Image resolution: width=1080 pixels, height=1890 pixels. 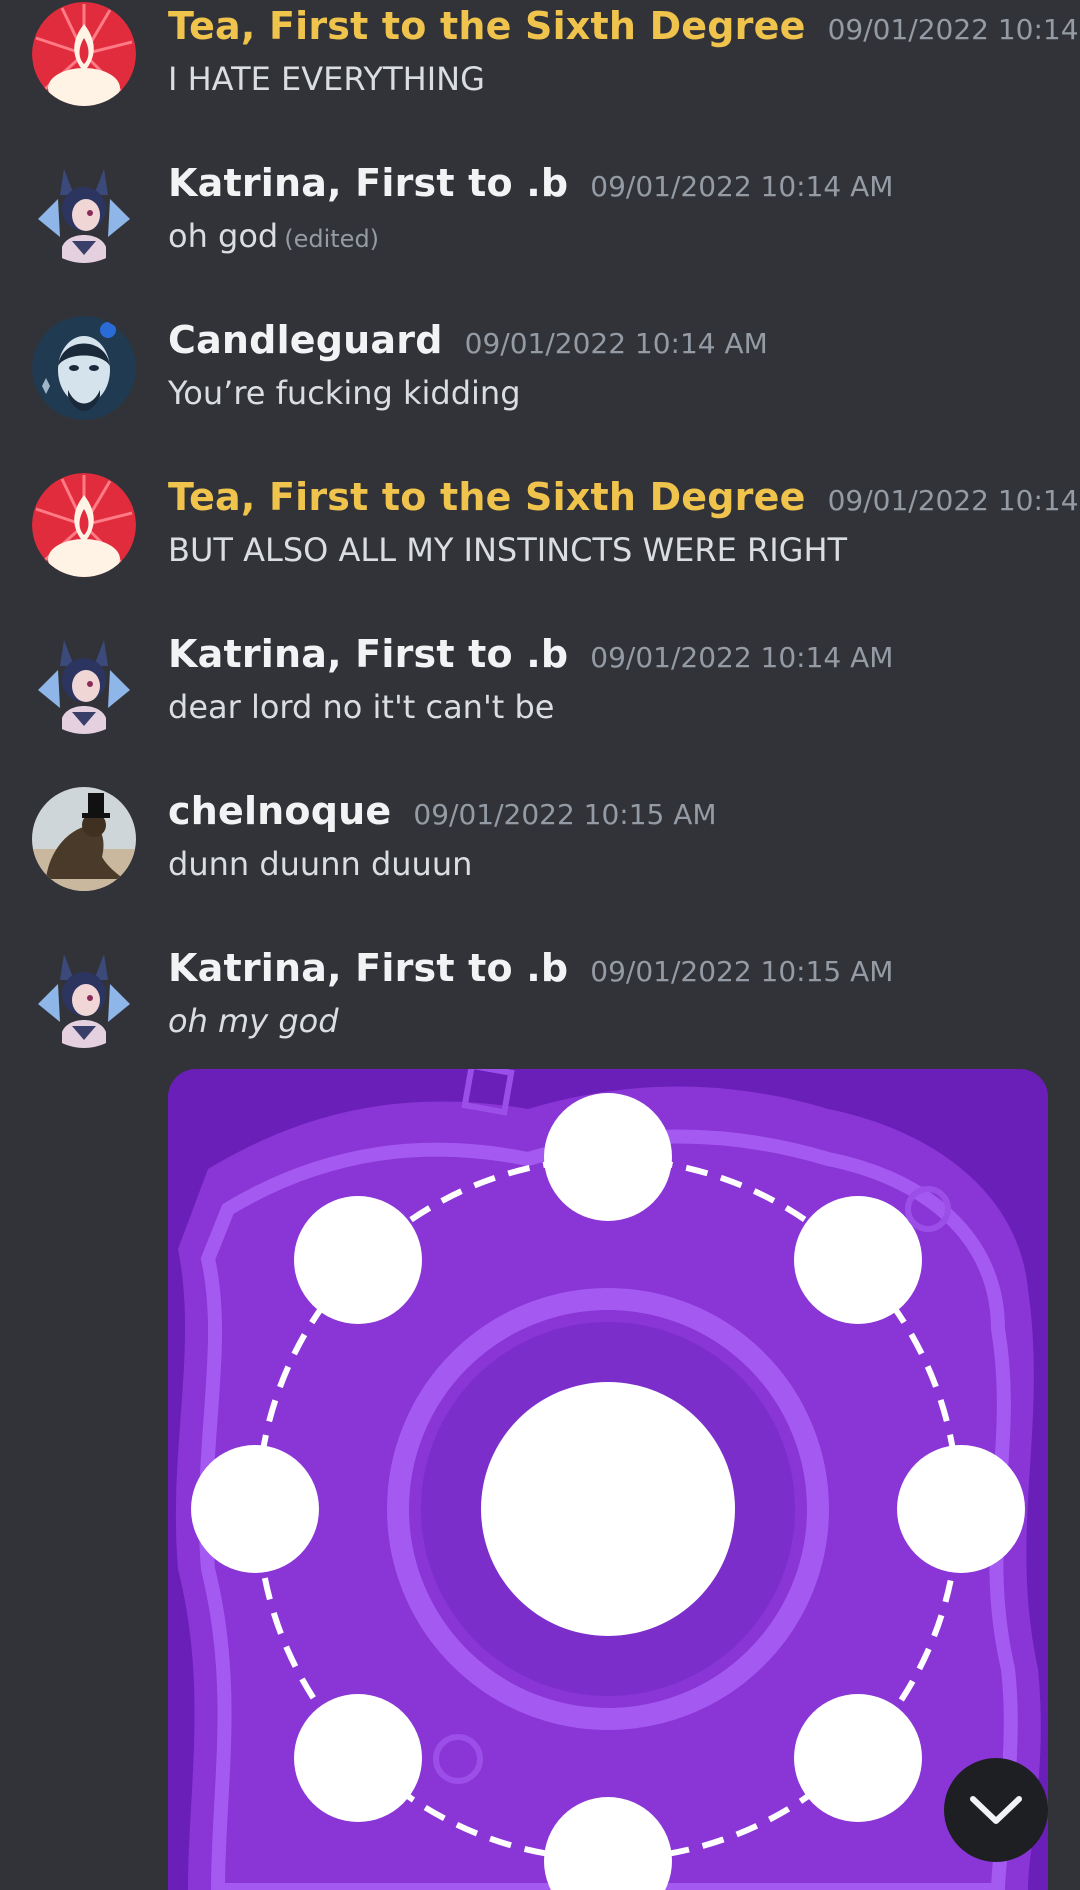 I want to click on message-text-content: oh god, so click(x=223, y=236).